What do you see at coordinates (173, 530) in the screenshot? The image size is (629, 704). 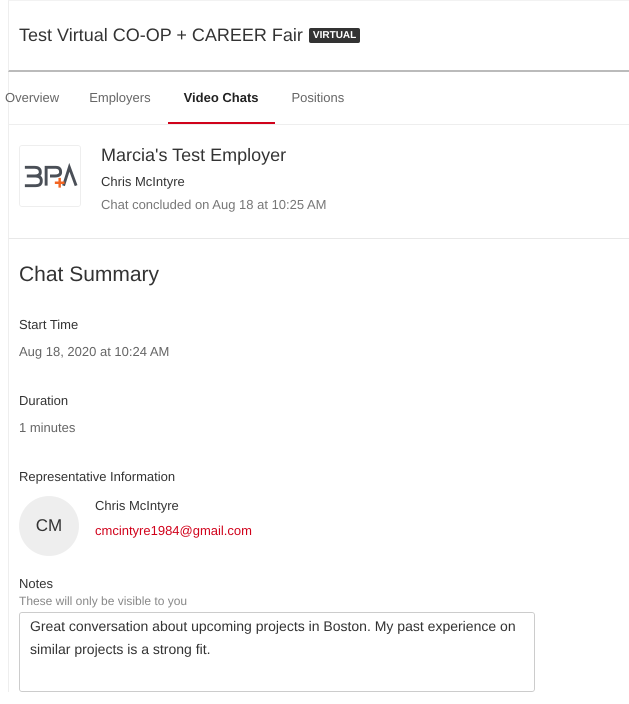 I see `email-link: cmcintyre1984@gmail.com` at bounding box center [173, 530].